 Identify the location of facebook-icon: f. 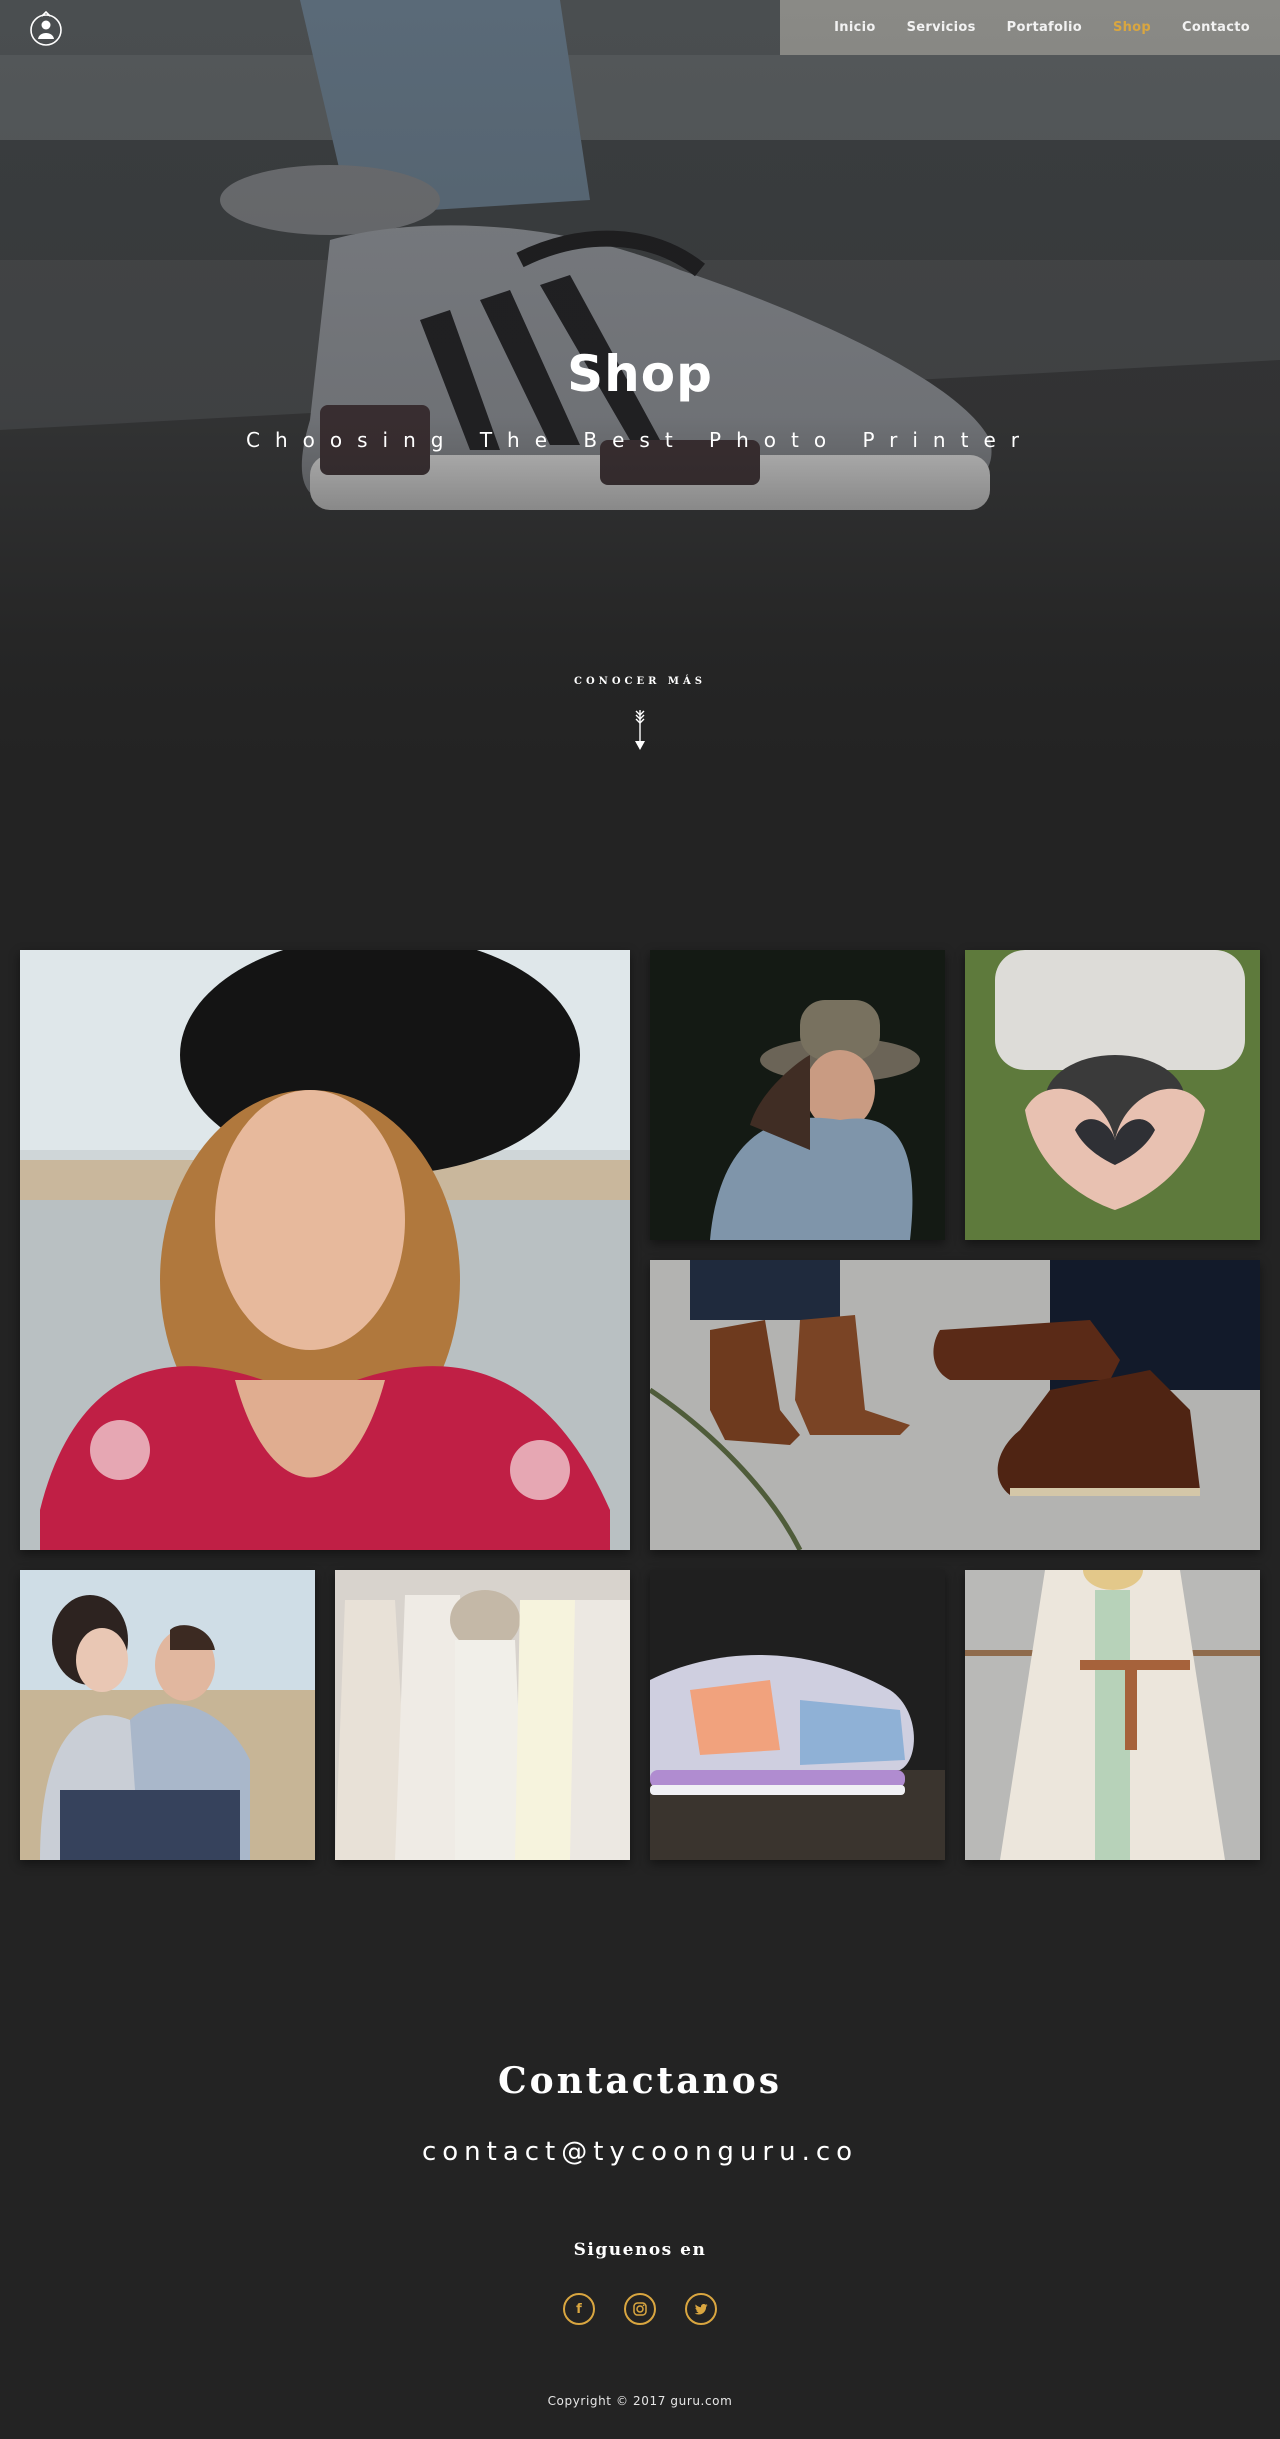
(579, 2309).